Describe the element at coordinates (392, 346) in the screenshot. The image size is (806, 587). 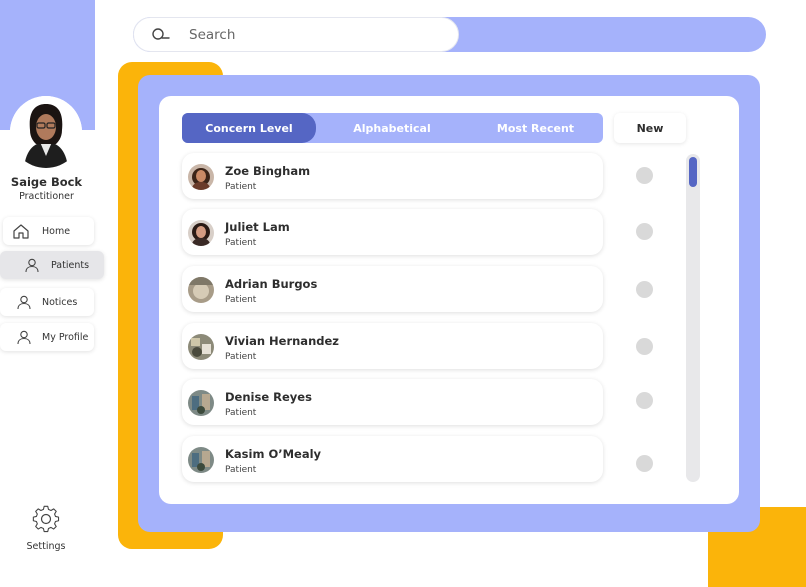
I see `patient-row: Vivian Hernandez Patient` at that location.